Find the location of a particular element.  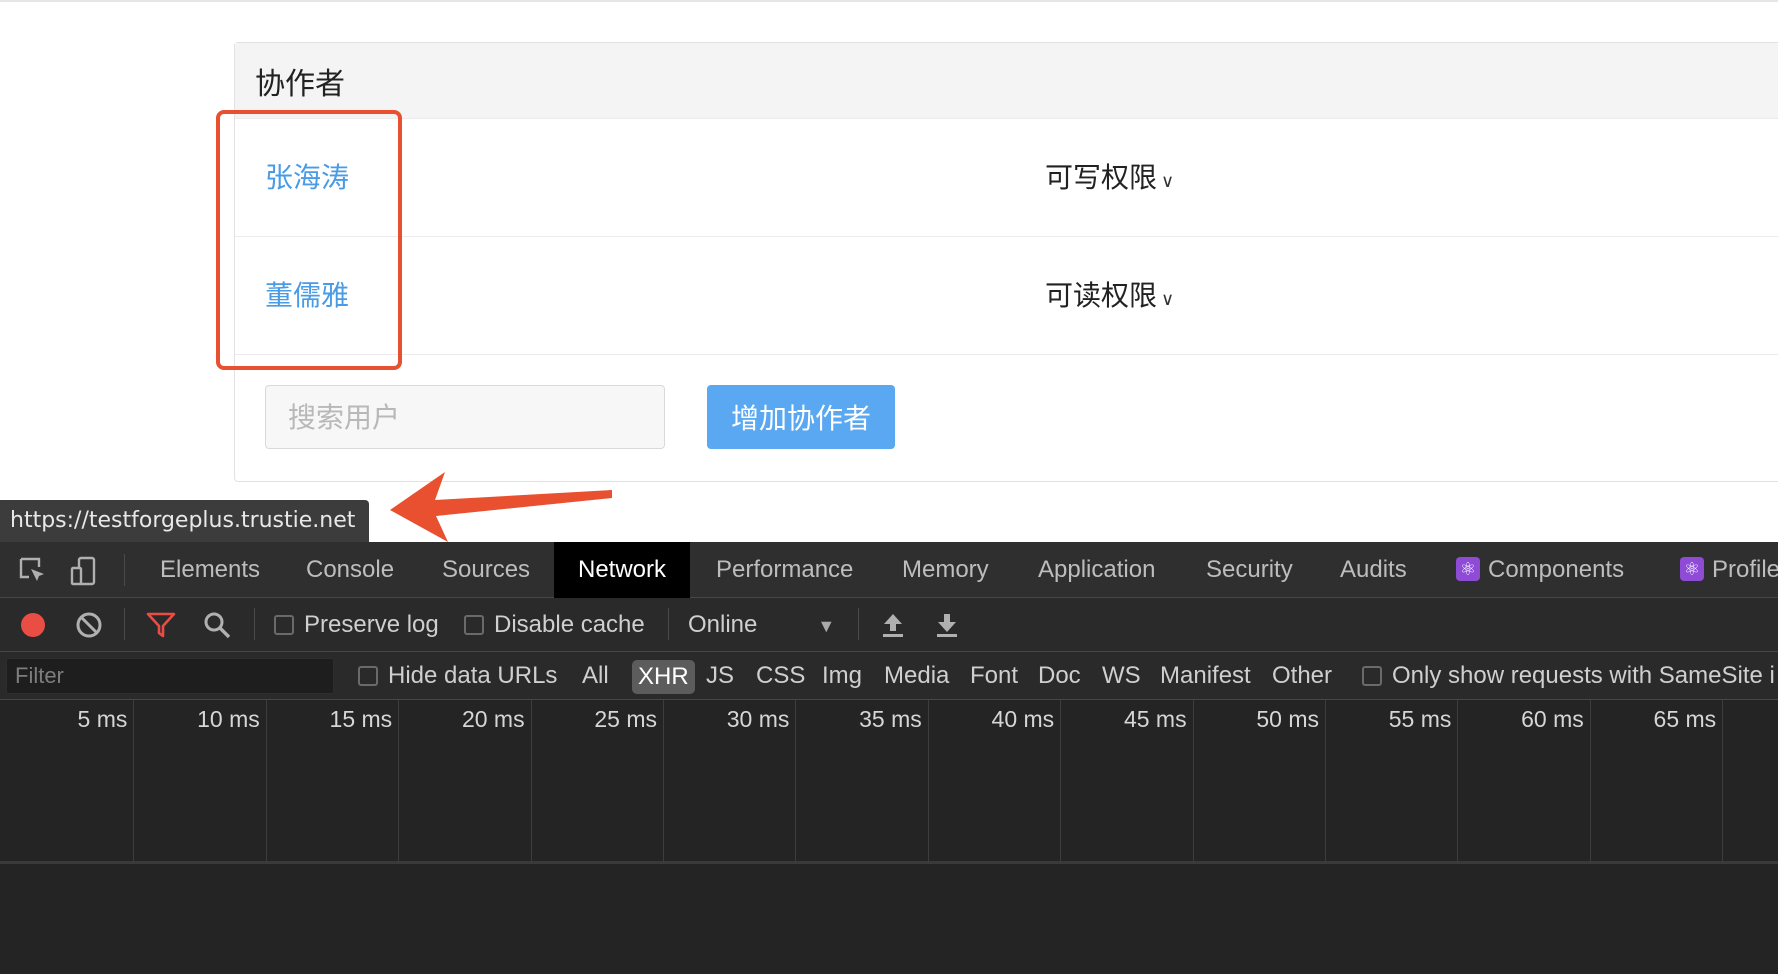

filter-ws: WS is located at coordinates (1121, 676).